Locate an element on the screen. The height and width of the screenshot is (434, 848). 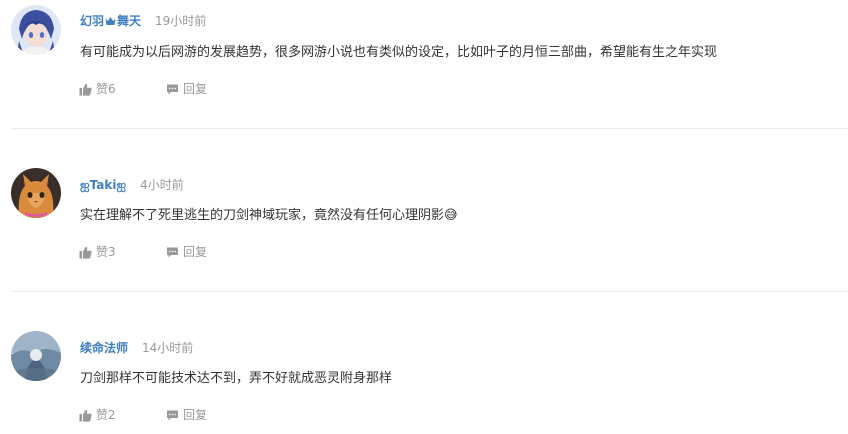
comment-time: 19小时前 is located at coordinates (181, 21).